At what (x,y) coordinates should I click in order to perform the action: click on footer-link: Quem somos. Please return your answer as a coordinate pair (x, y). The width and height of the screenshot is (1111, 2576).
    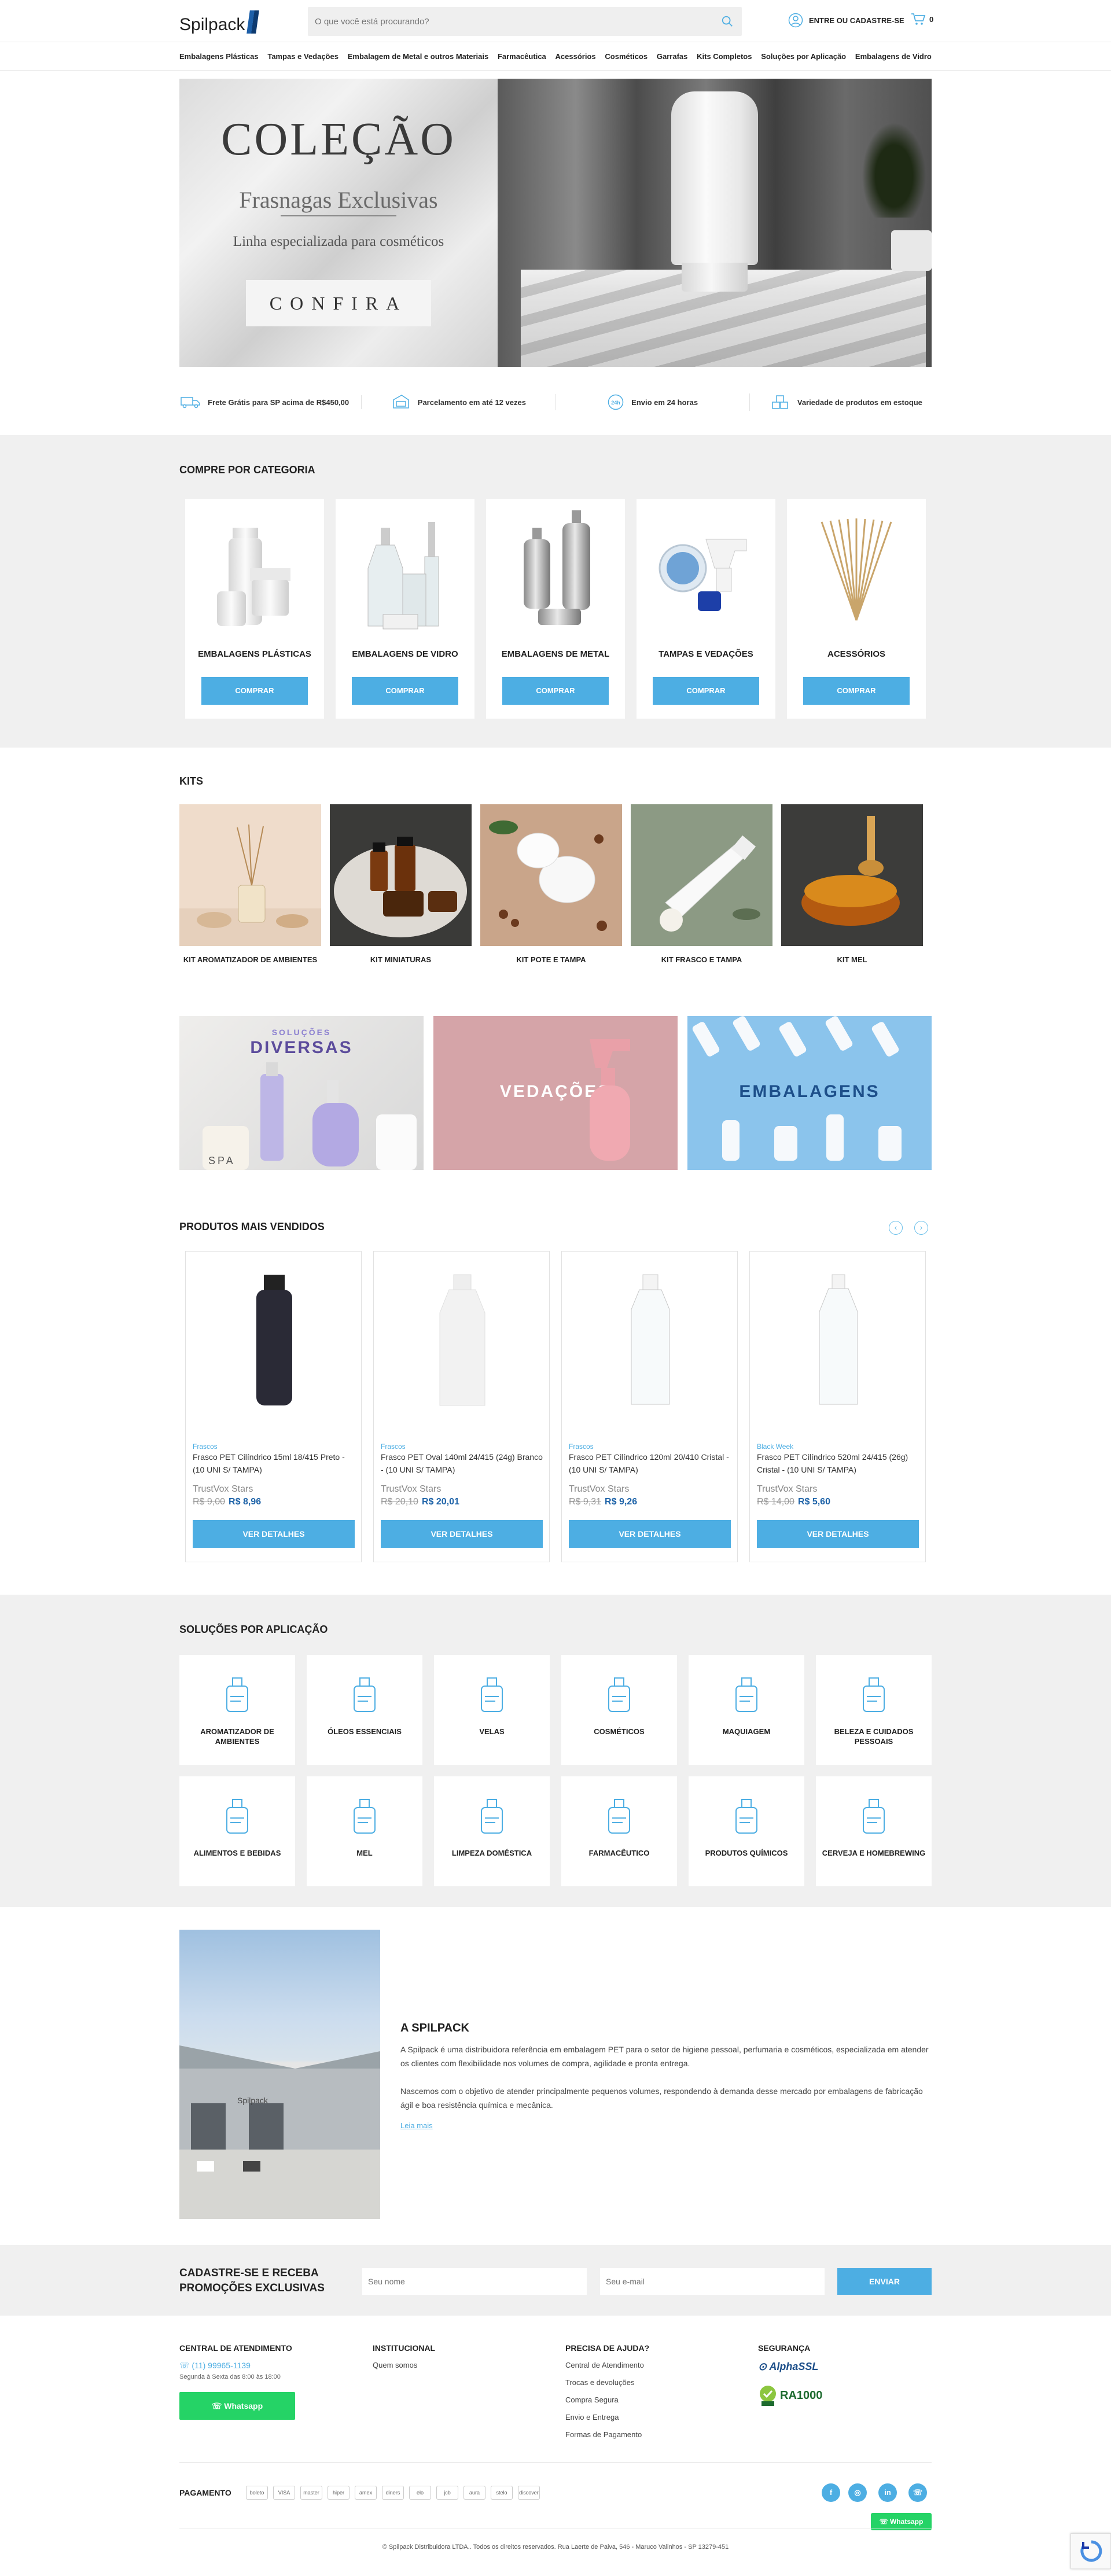
    Looking at the image, I should click on (395, 2365).